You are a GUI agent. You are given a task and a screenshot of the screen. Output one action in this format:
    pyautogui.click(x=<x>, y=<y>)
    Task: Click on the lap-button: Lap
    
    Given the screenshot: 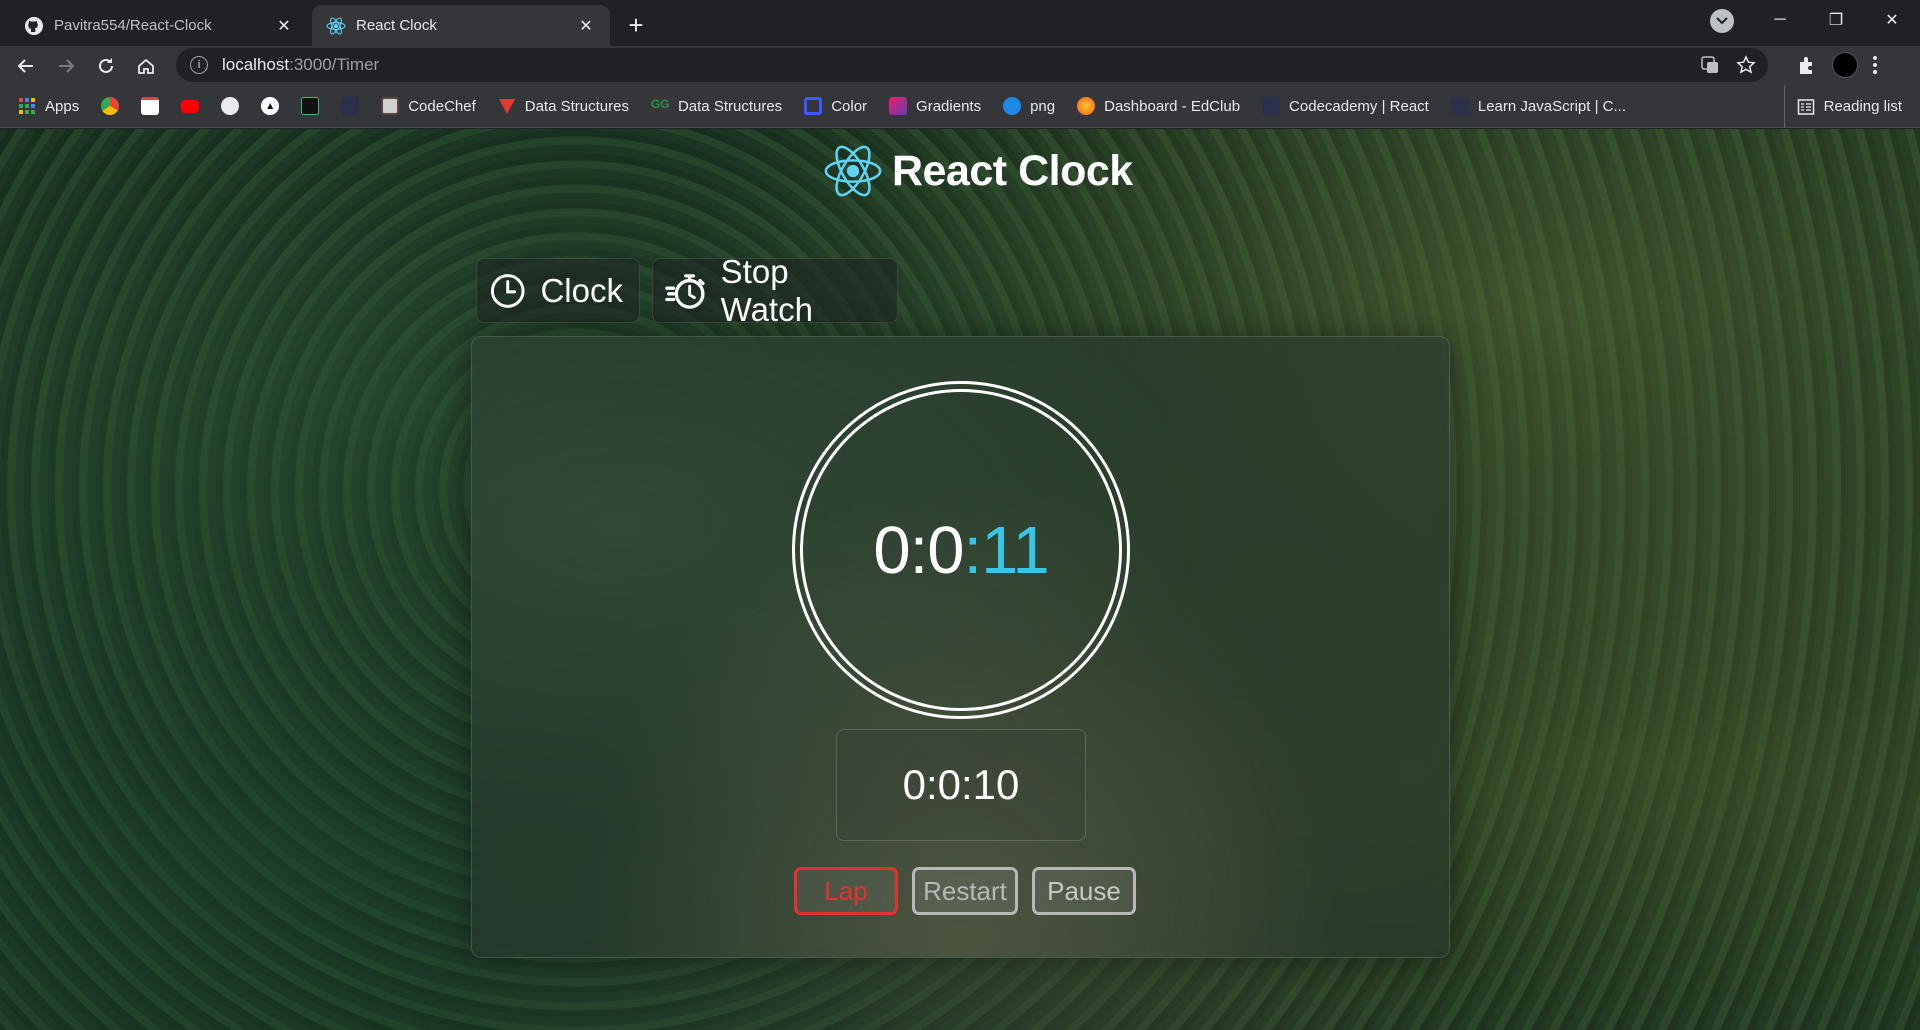 What is the action you would take?
    pyautogui.click(x=846, y=891)
    